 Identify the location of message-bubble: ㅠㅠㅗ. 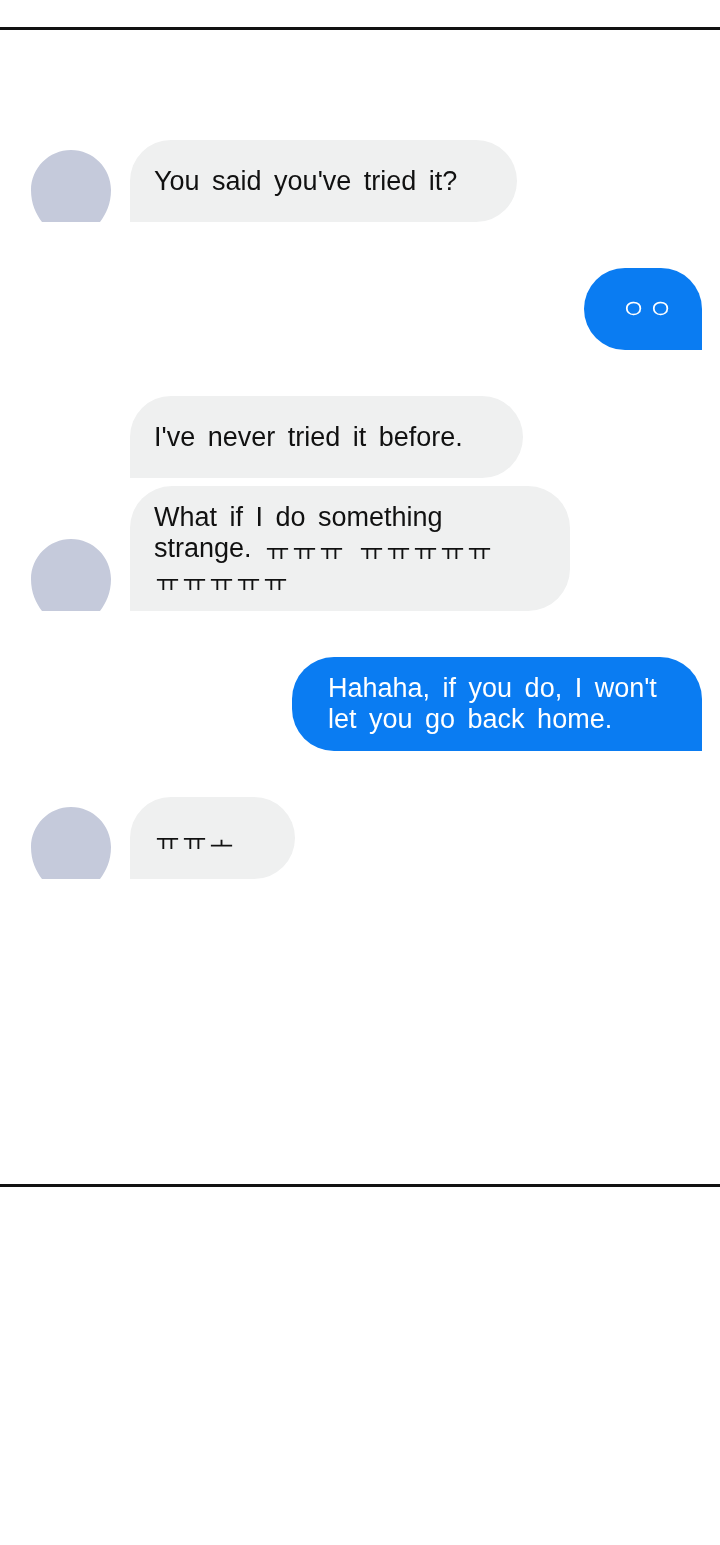
(212, 838).